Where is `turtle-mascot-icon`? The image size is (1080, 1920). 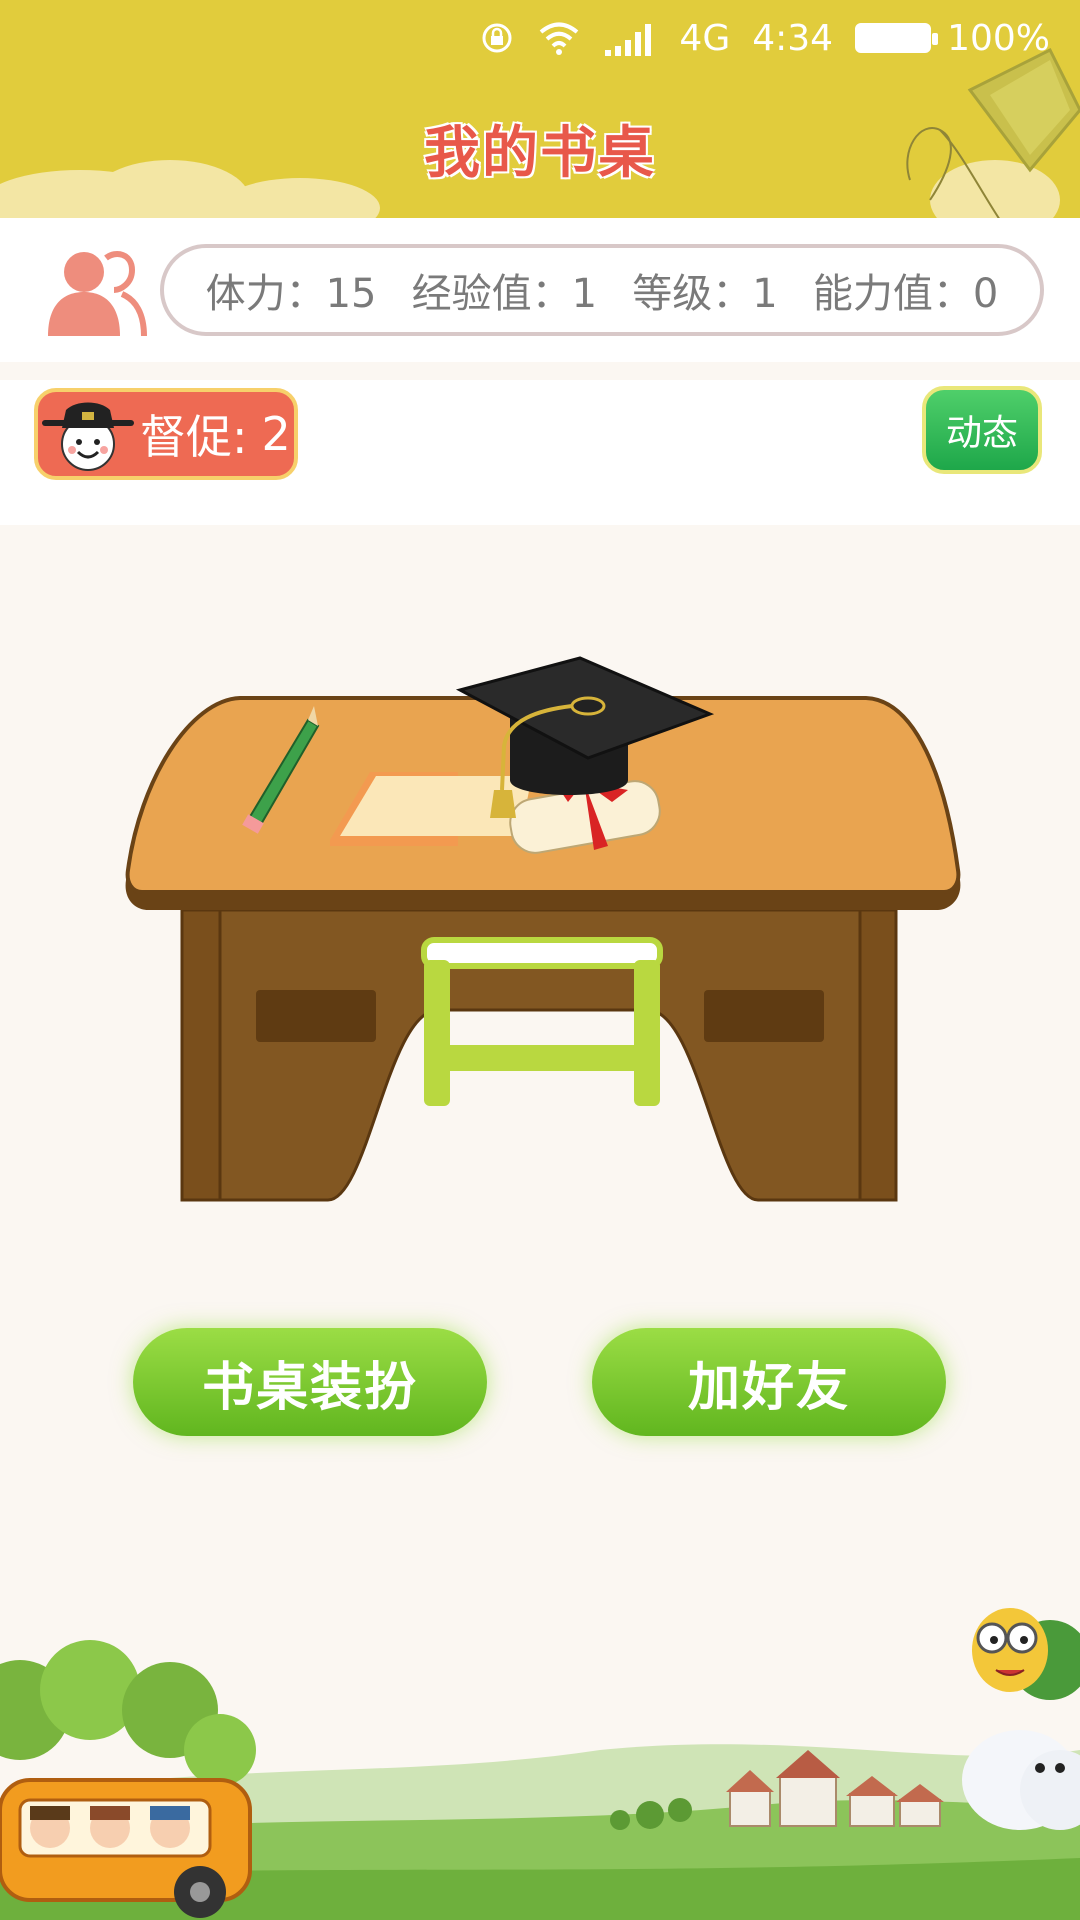 turtle-mascot-icon is located at coordinates (1021, 1719).